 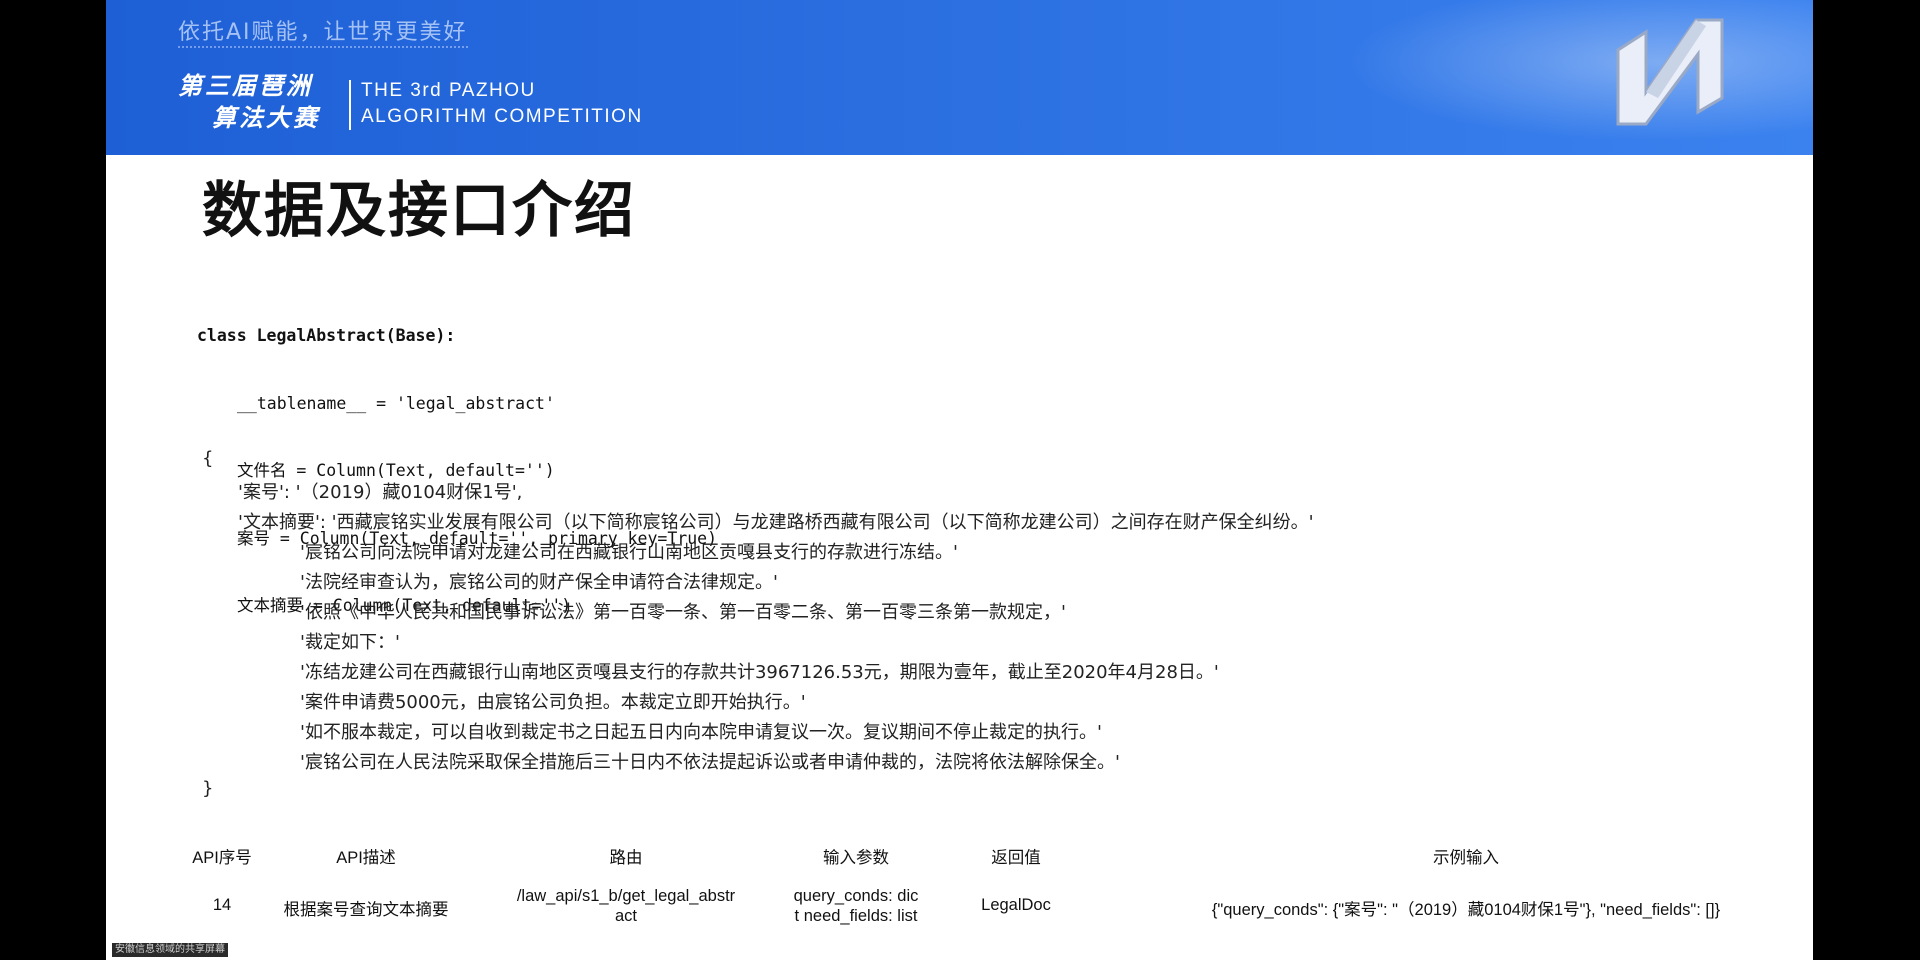 What do you see at coordinates (1670, 72) in the screenshot?
I see `pazhou-n-logo-icon` at bounding box center [1670, 72].